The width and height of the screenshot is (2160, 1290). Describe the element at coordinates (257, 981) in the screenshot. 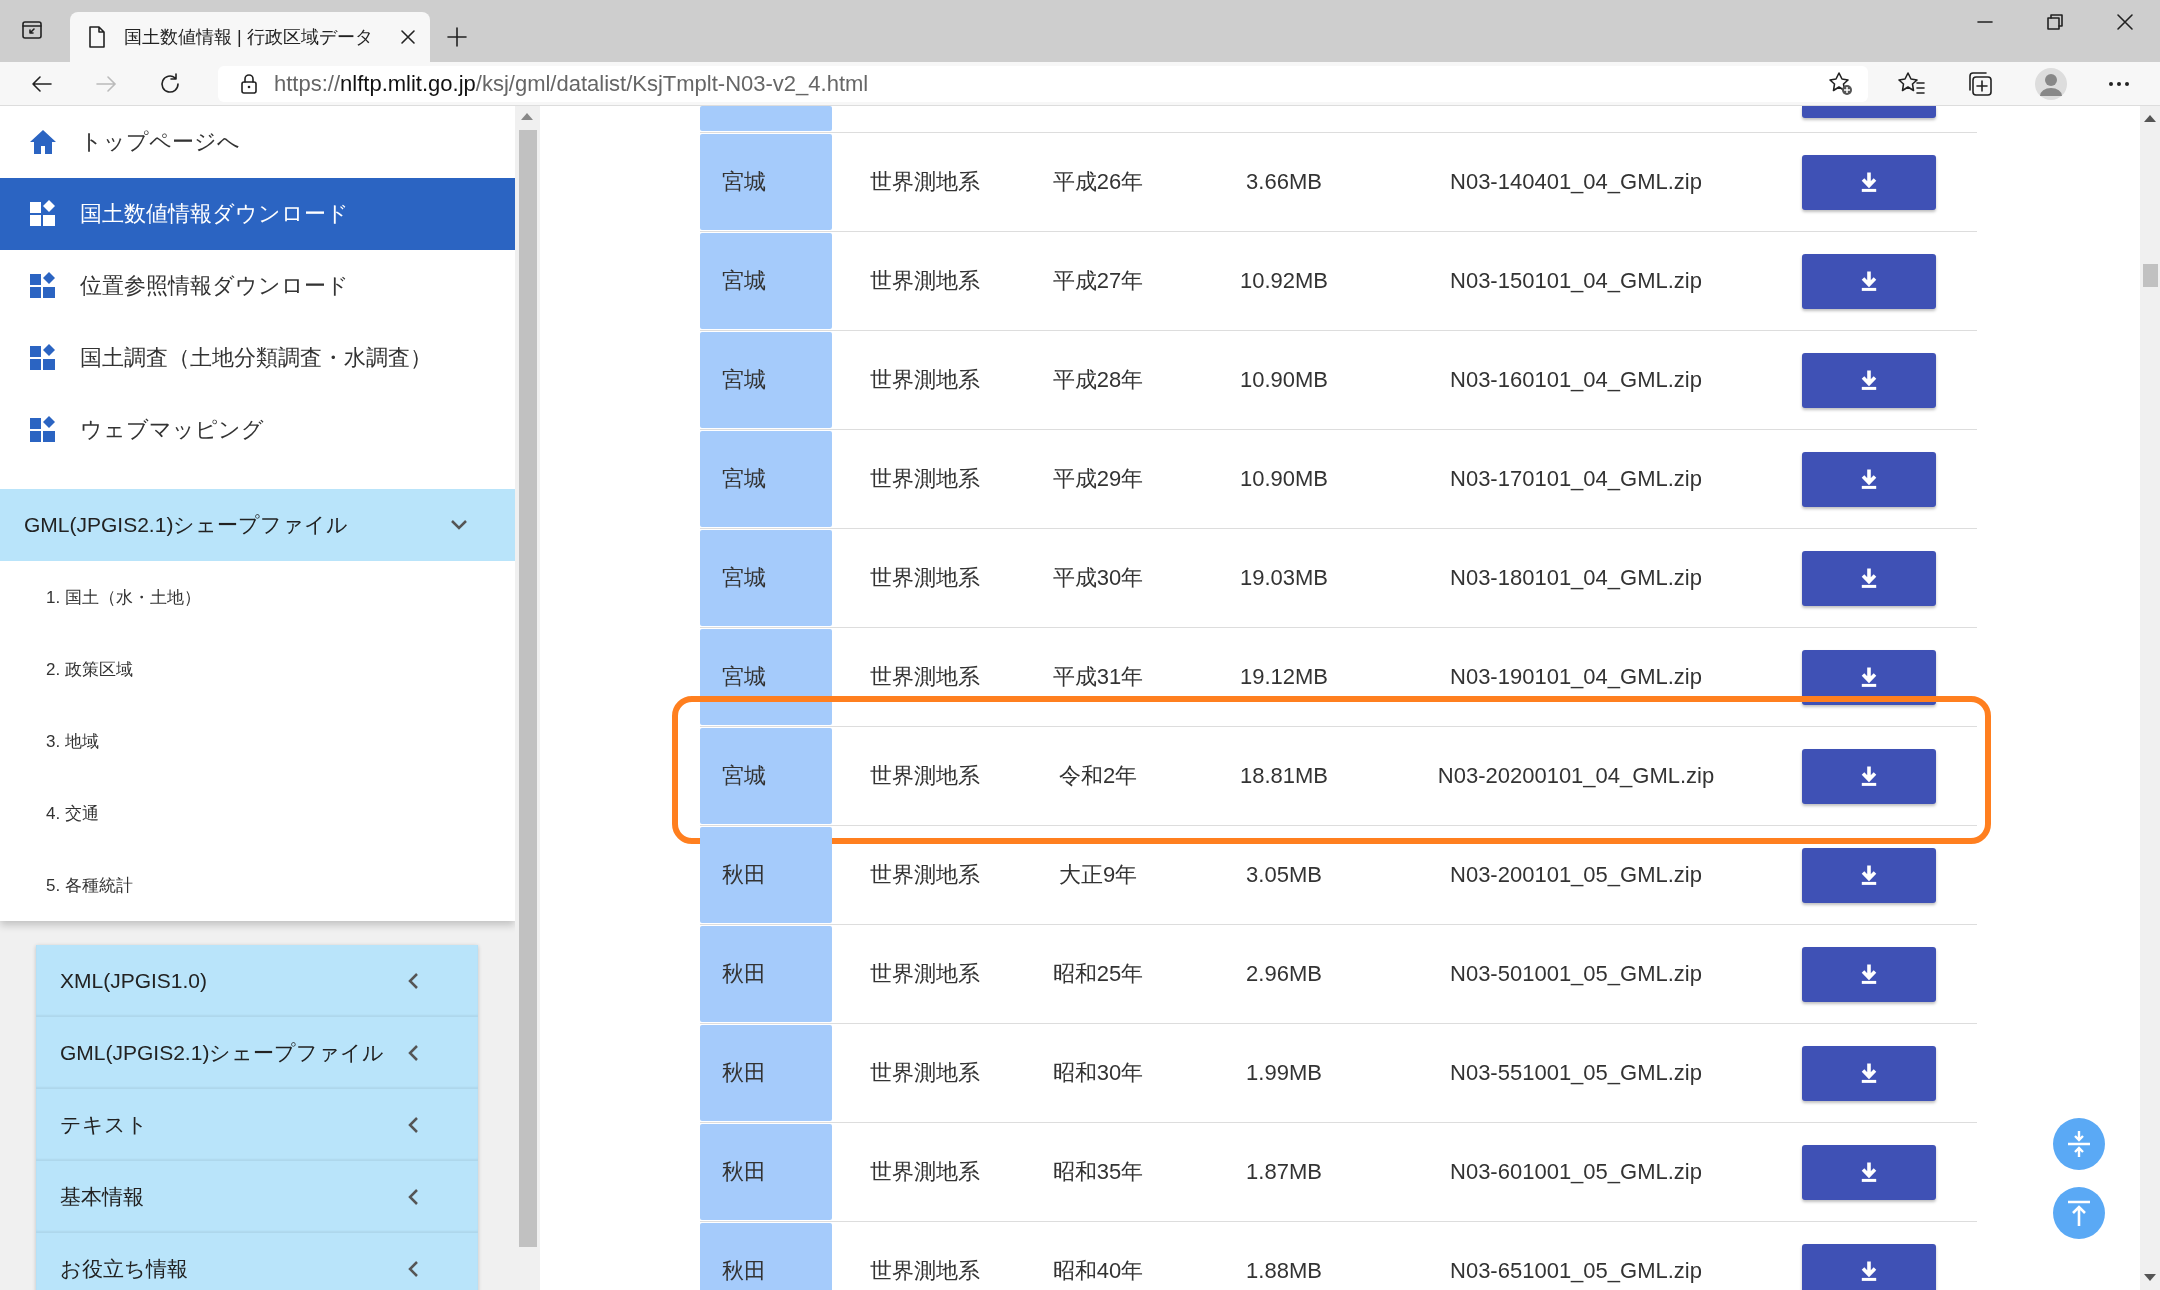

I see `accordion-item: XML(JPGIS1.0)` at that location.